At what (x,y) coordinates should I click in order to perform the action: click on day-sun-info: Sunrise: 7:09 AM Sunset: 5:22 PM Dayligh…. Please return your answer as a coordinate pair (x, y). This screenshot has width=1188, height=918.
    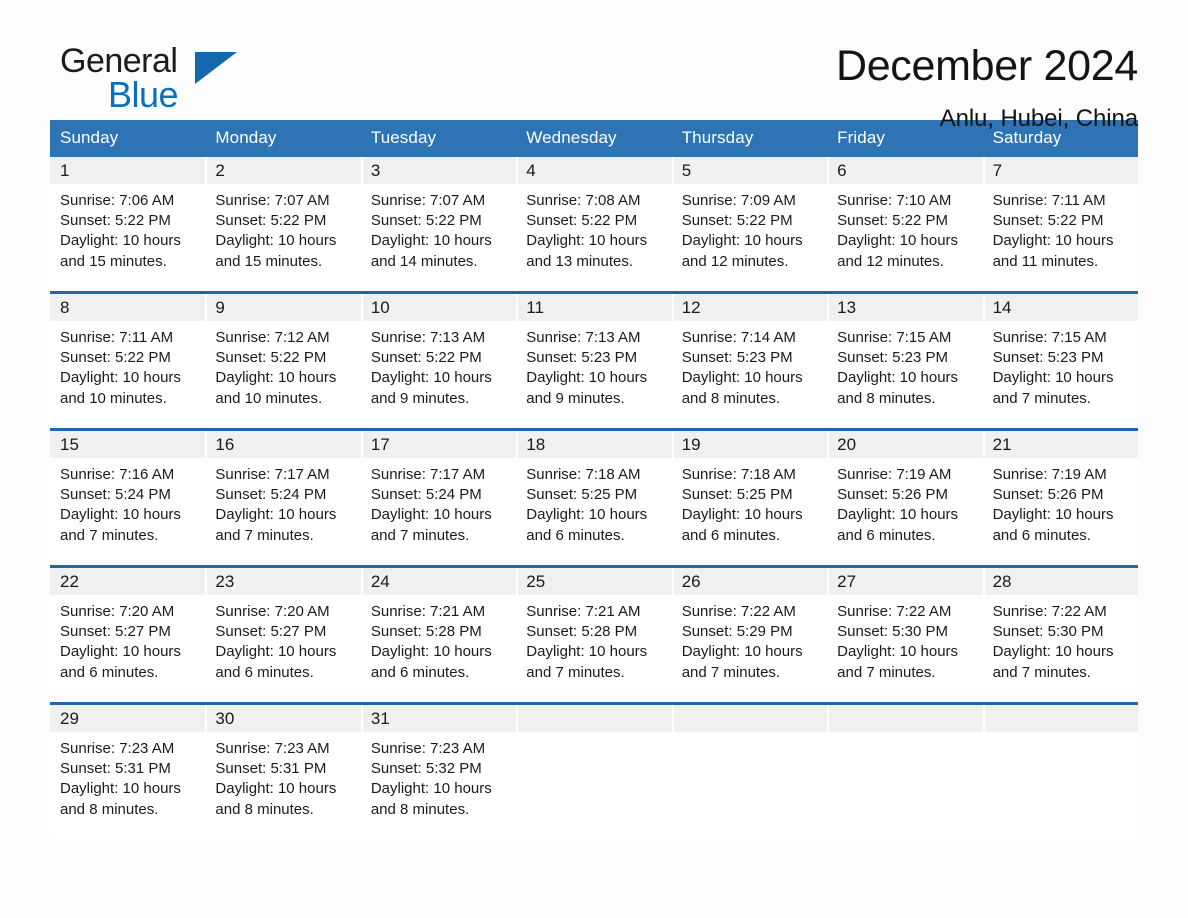
    Looking at the image, I should click on (742, 231).